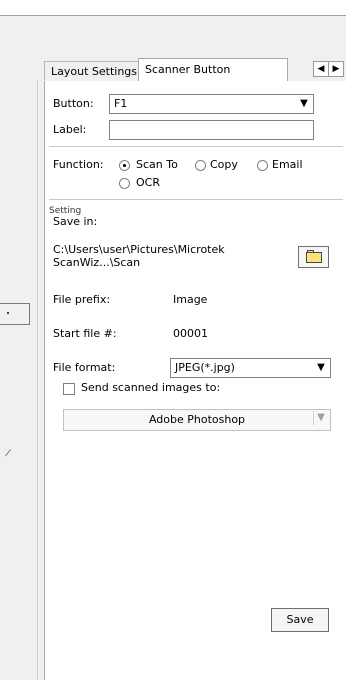  What do you see at coordinates (78, 164) in the screenshot?
I see `function-label: Function:` at bounding box center [78, 164].